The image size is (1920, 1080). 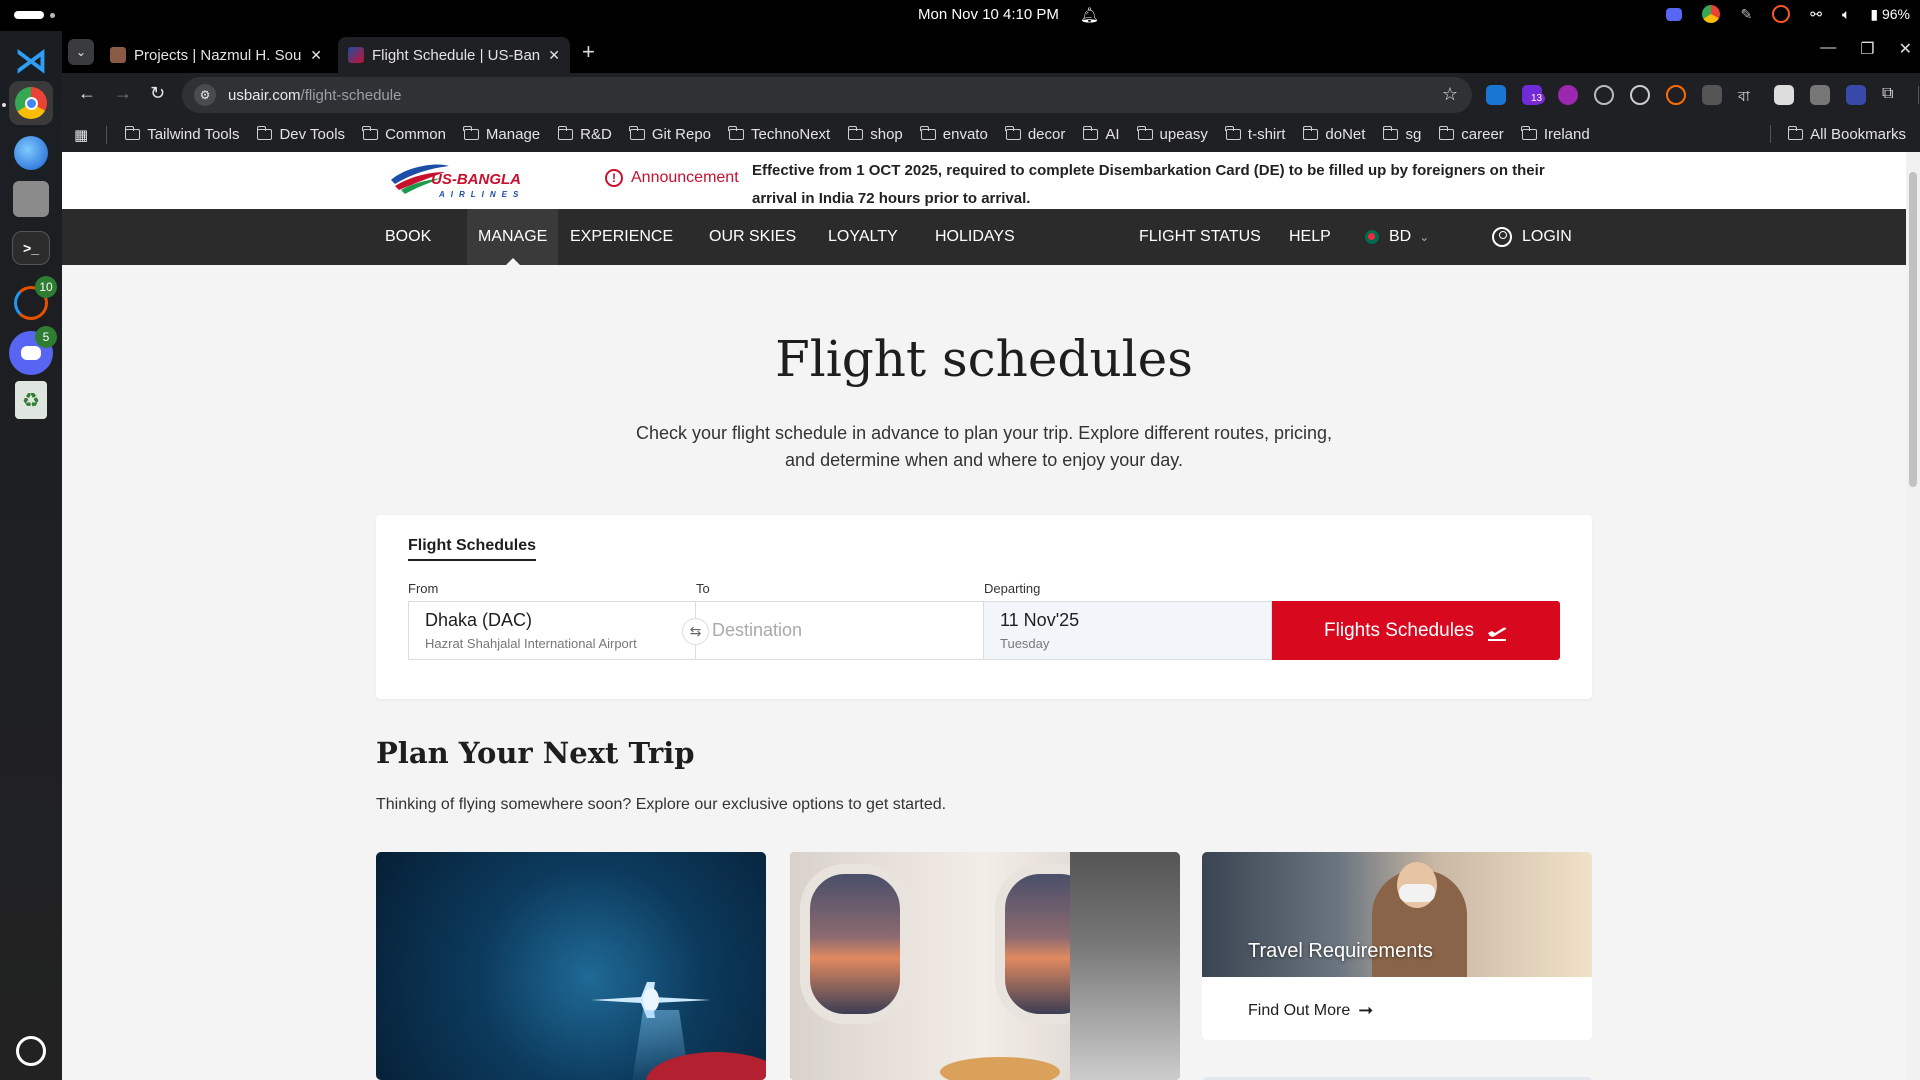 I want to click on nav-loyalty: LOYALTY, so click(x=863, y=237).